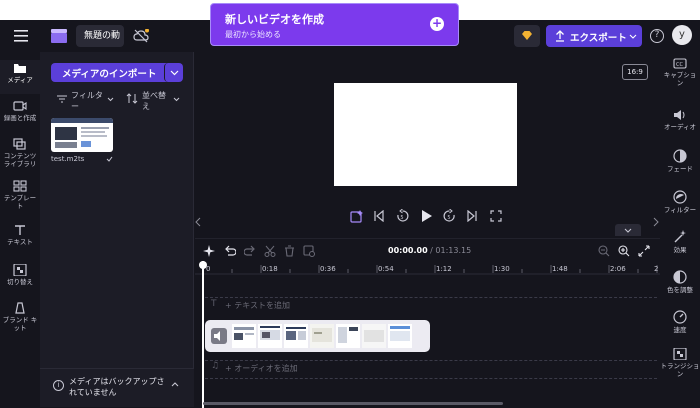 The width and height of the screenshot is (700, 408). Describe the element at coordinates (635, 72) in the screenshot. I see `aspect-ratio-button: 16:9` at that location.